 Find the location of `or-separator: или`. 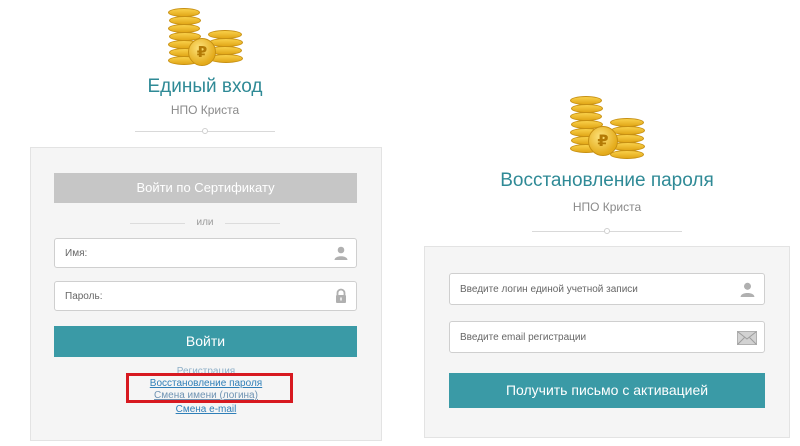

or-separator: или is located at coordinates (205, 223).